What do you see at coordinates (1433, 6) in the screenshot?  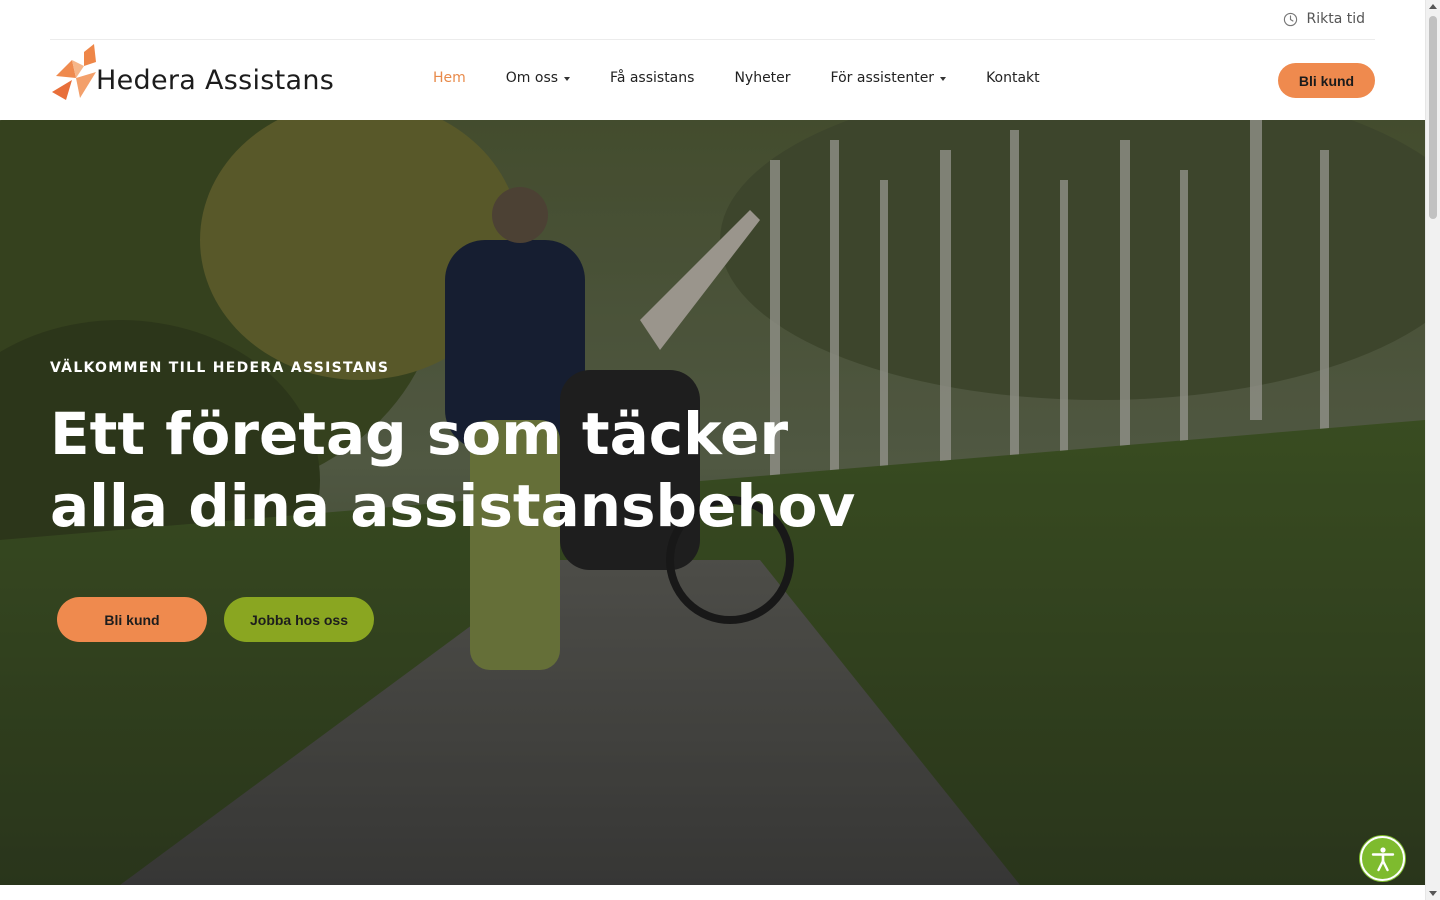 I see `scroll-up-arrow-icon` at bounding box center [1433, 6].